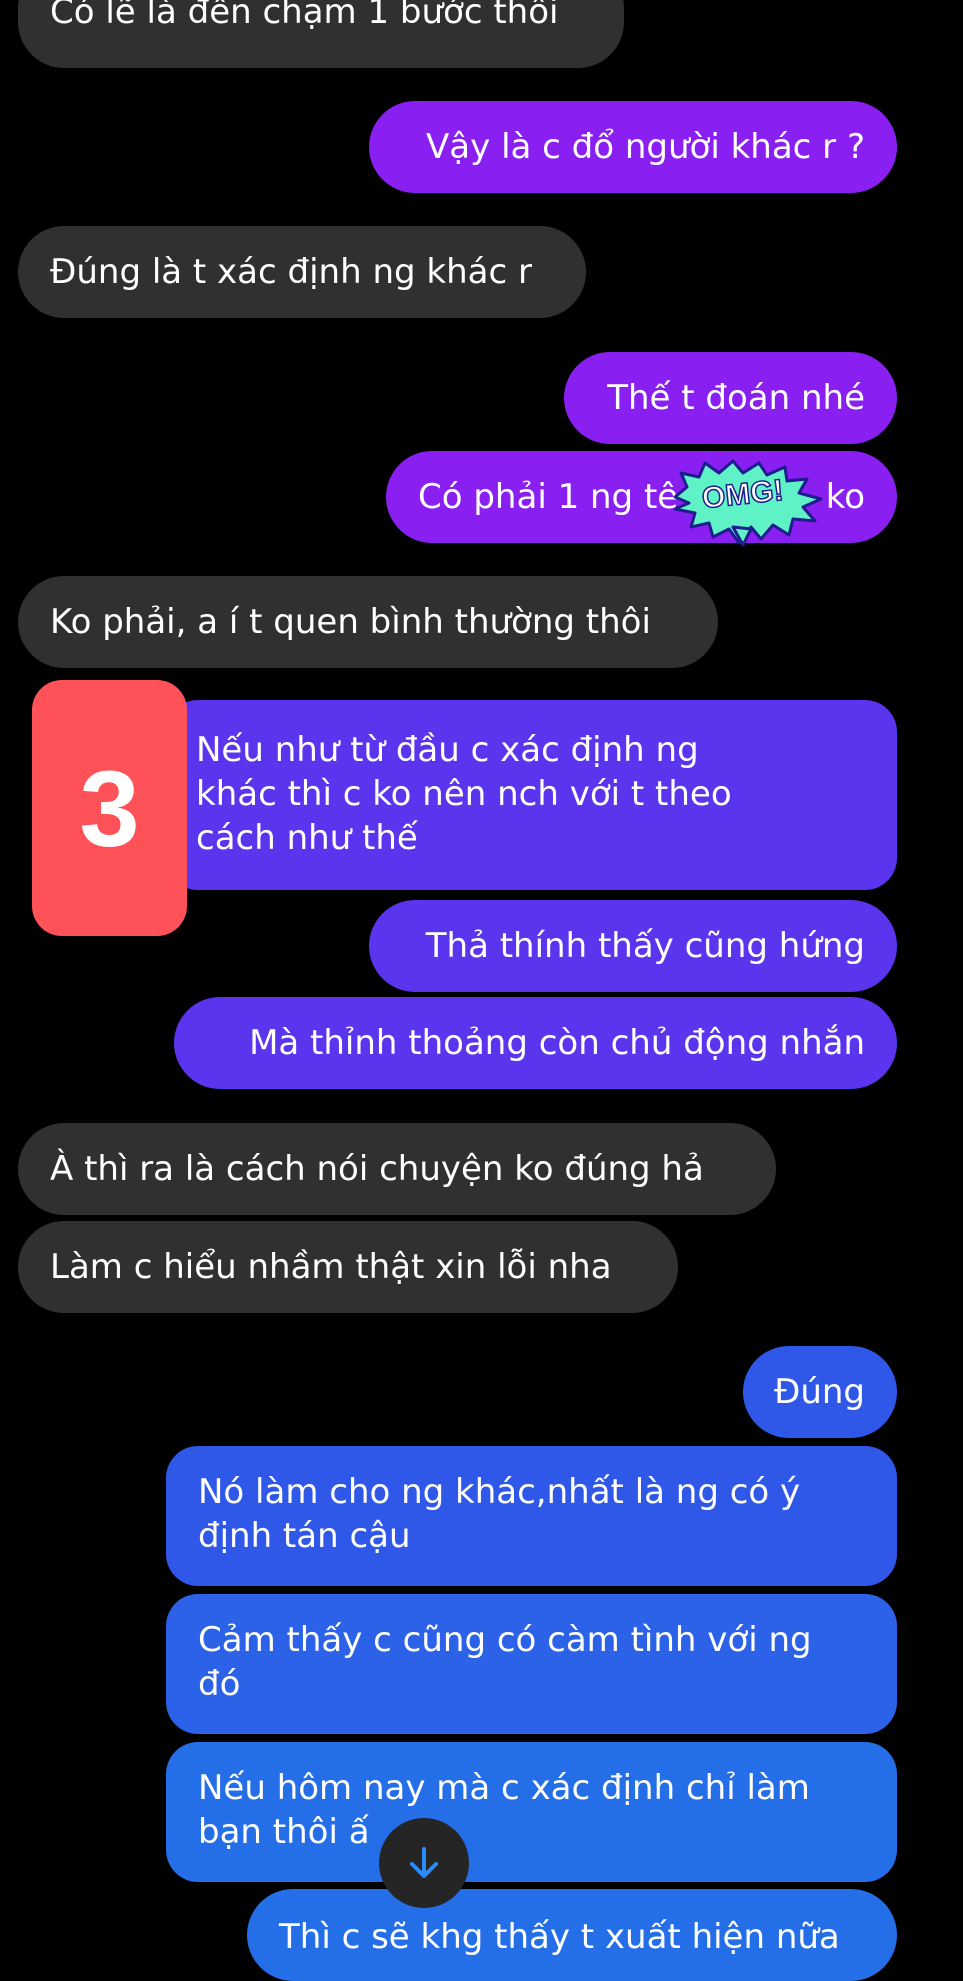 The image size is (963, 1981). Describe the element at coordinates (645, 147) in the screenshot. I see `message-text: Vậy là c đổ người khác r ?` at that location.